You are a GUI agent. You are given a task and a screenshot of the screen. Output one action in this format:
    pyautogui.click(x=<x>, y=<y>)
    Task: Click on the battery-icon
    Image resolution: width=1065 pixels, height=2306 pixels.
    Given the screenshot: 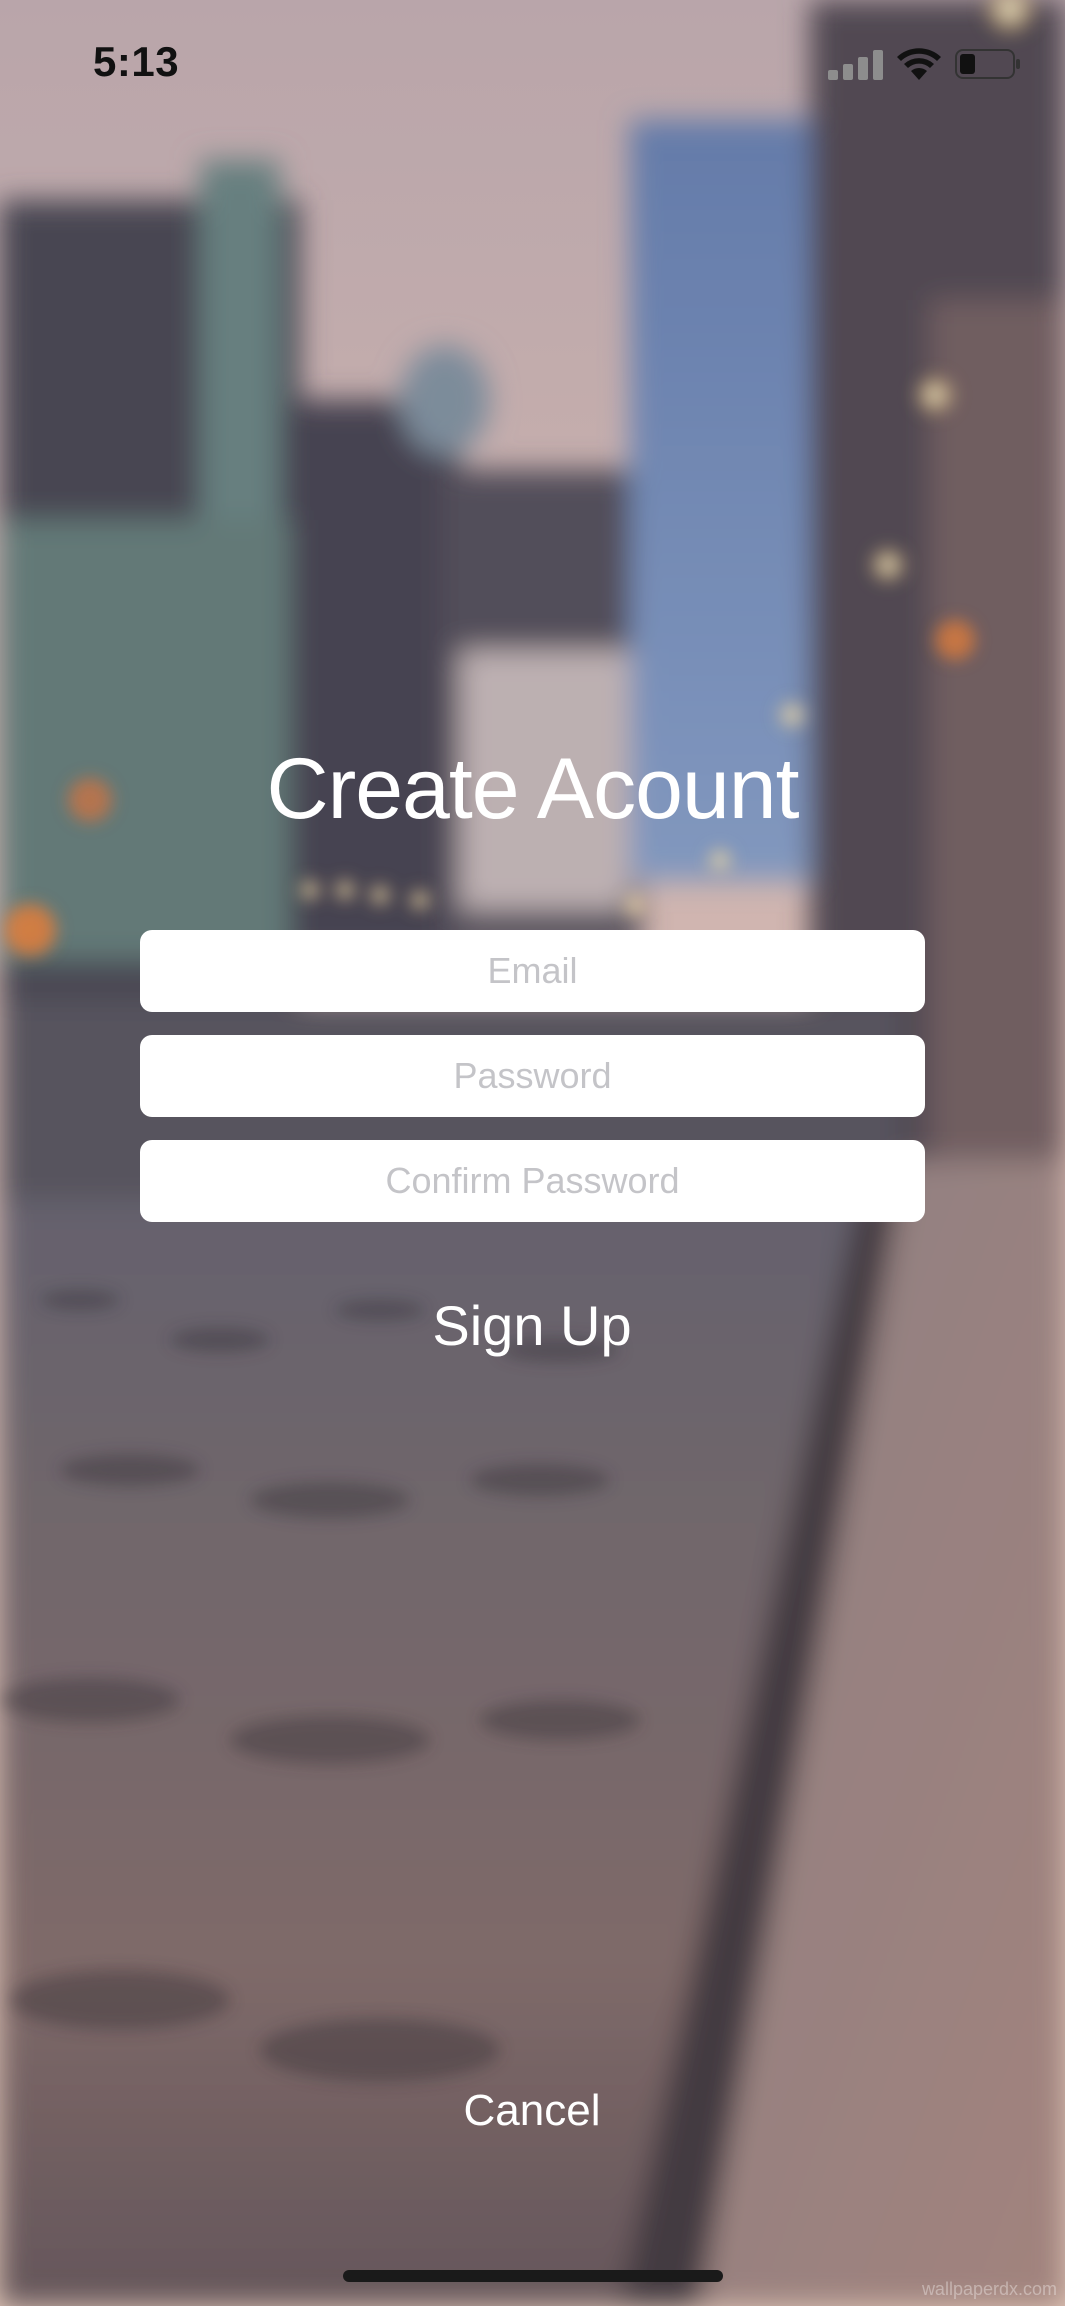 What is the action you would take?
    pyautogui.click(x=988, y=66)
    